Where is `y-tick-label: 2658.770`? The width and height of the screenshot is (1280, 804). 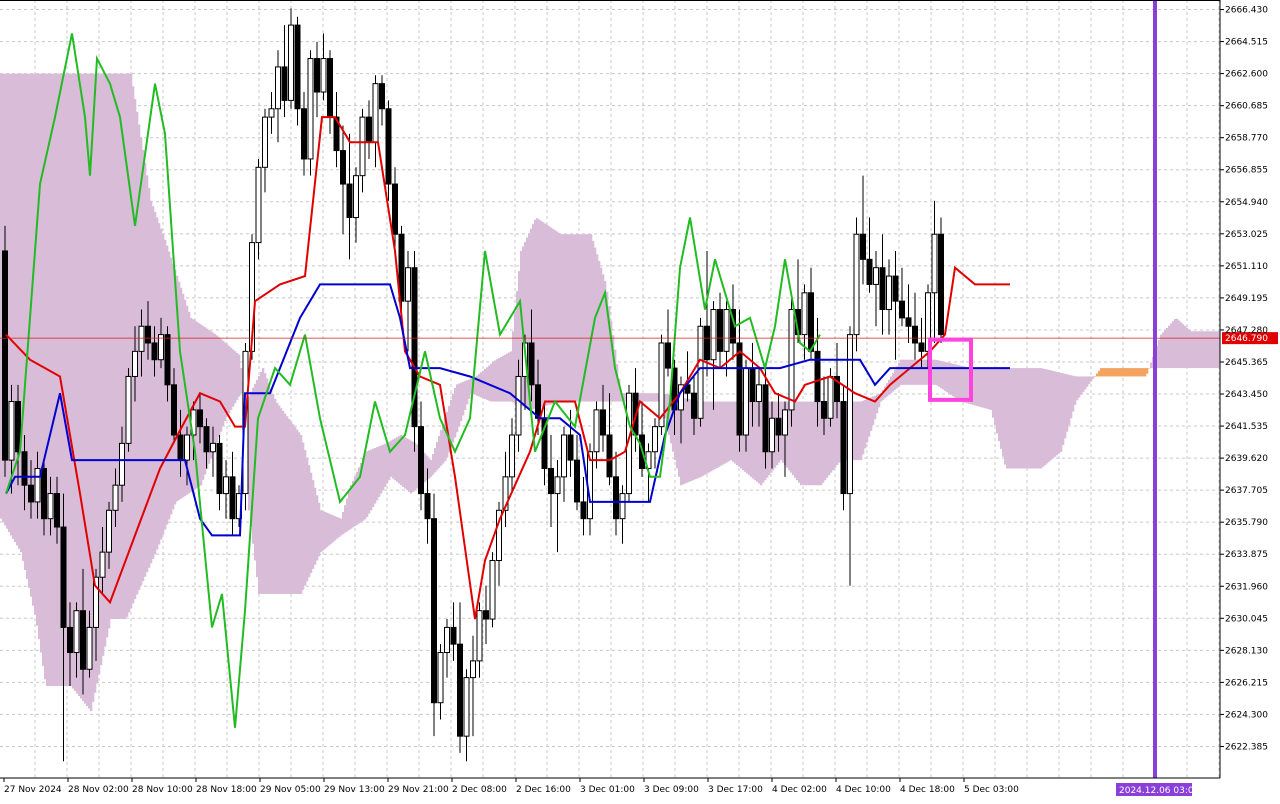 y-tick-label: 2658.770 is located at coordinates (1246, 139).